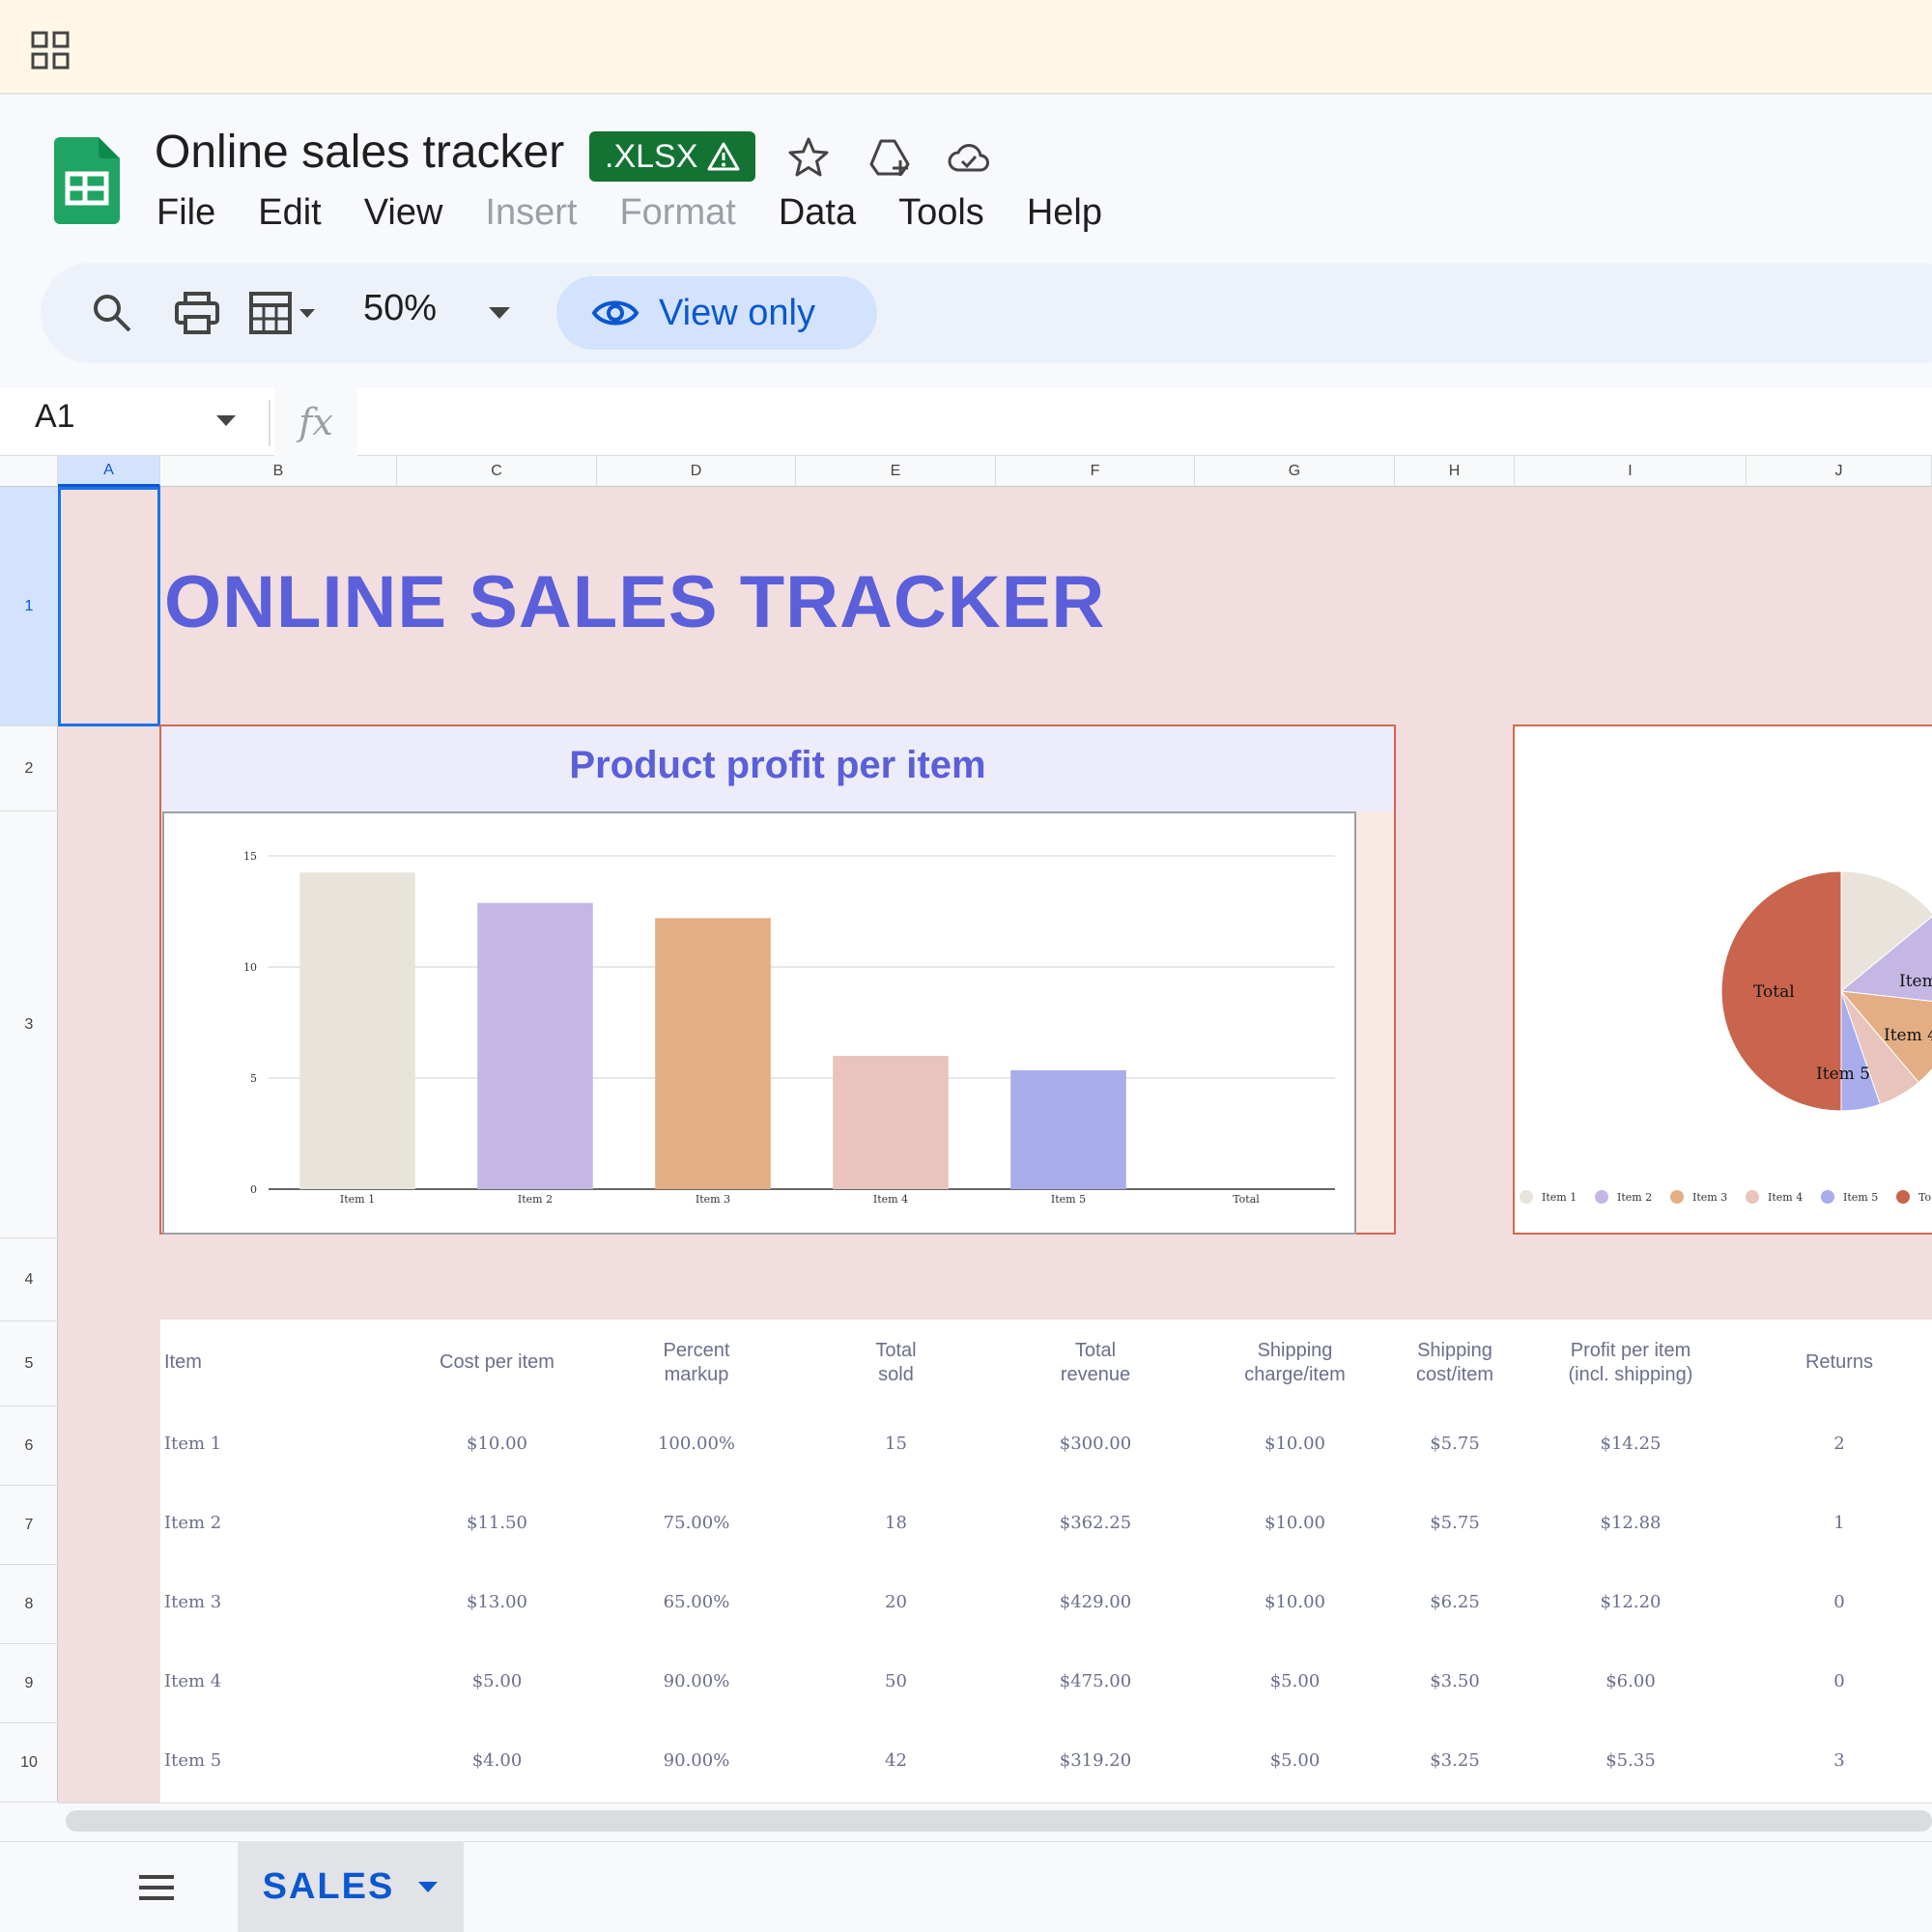  I want to click on table-cell: 20, so click(896, 1602).